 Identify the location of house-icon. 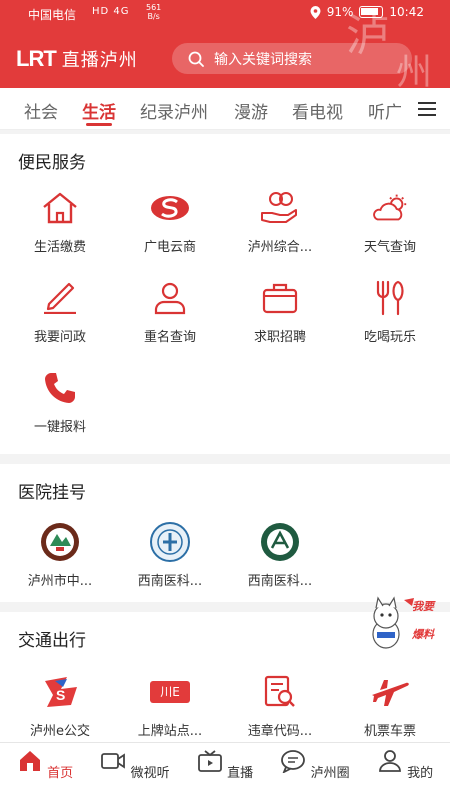
(60, 208).